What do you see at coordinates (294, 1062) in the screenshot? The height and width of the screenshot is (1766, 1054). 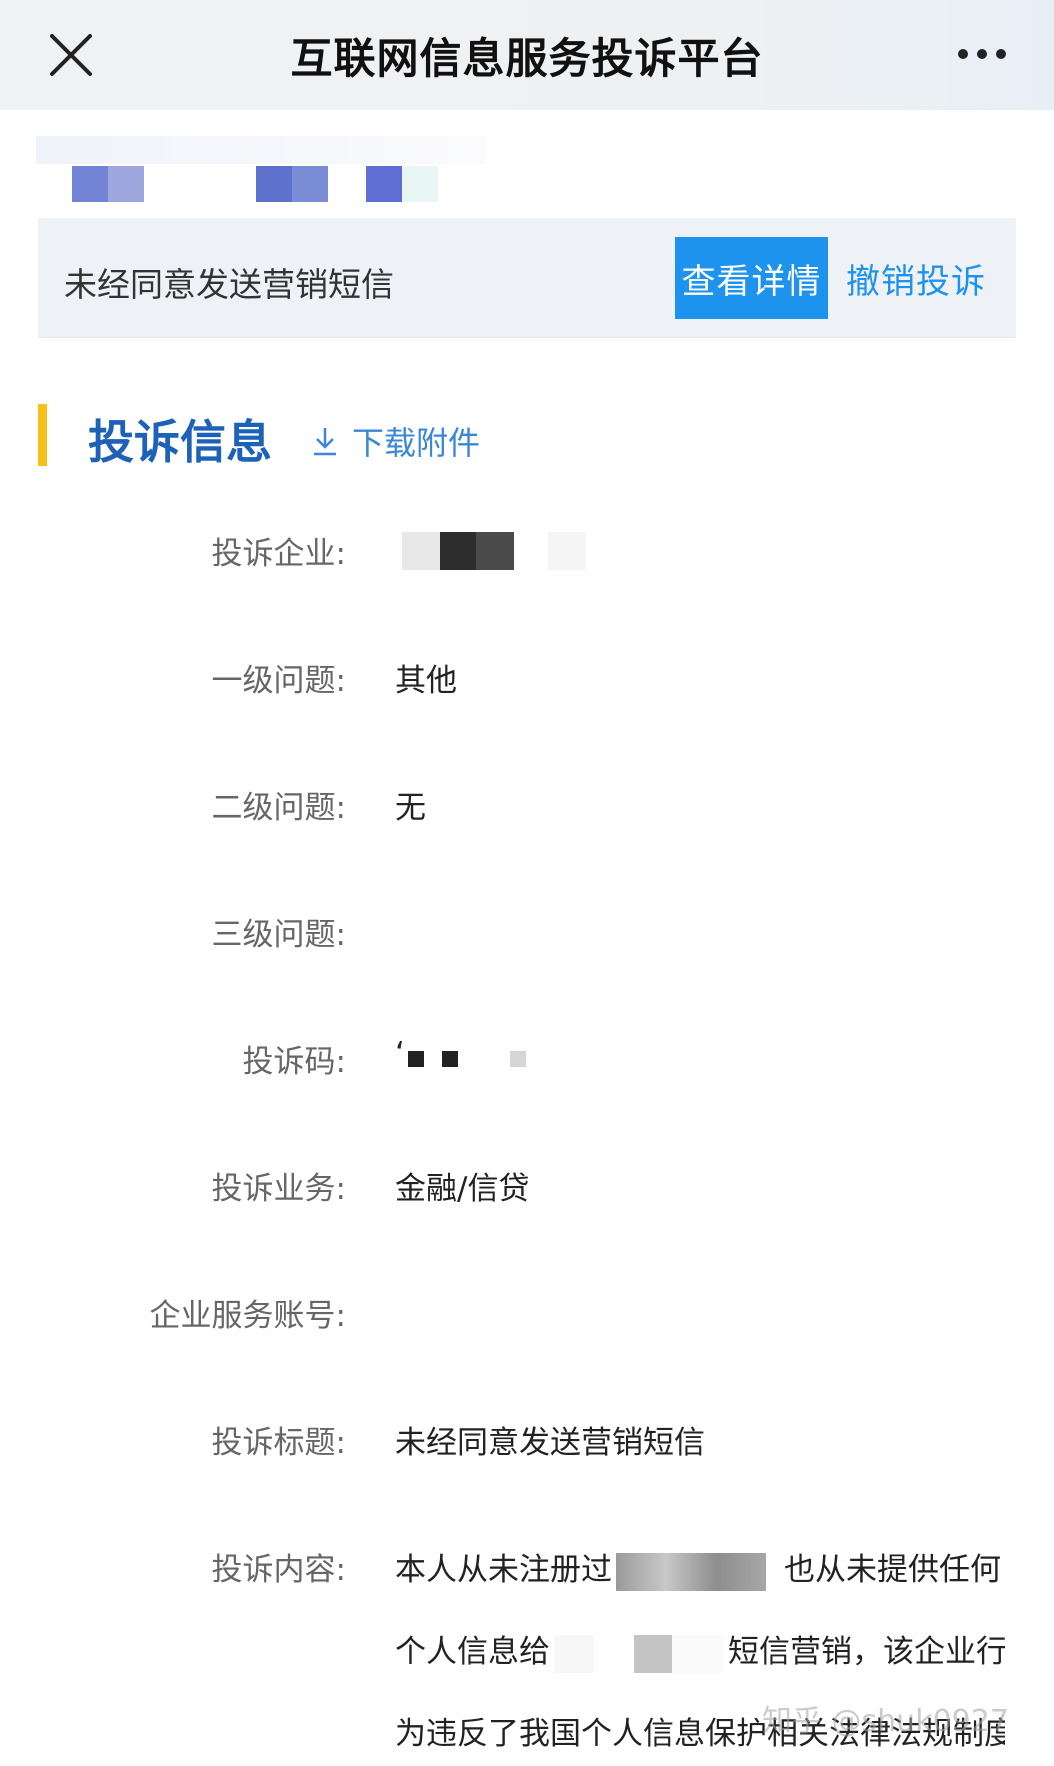 I see `field-label: 投诉码:` at bounding box center [294, 1062].